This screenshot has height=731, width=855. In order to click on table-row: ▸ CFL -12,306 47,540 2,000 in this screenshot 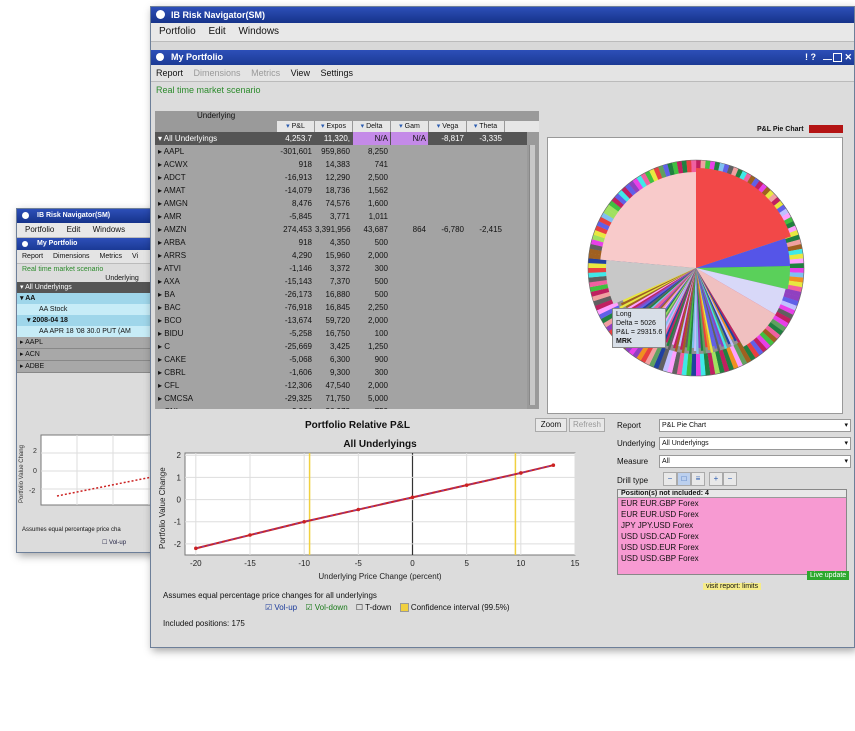, I will do `click(341, 386)`.